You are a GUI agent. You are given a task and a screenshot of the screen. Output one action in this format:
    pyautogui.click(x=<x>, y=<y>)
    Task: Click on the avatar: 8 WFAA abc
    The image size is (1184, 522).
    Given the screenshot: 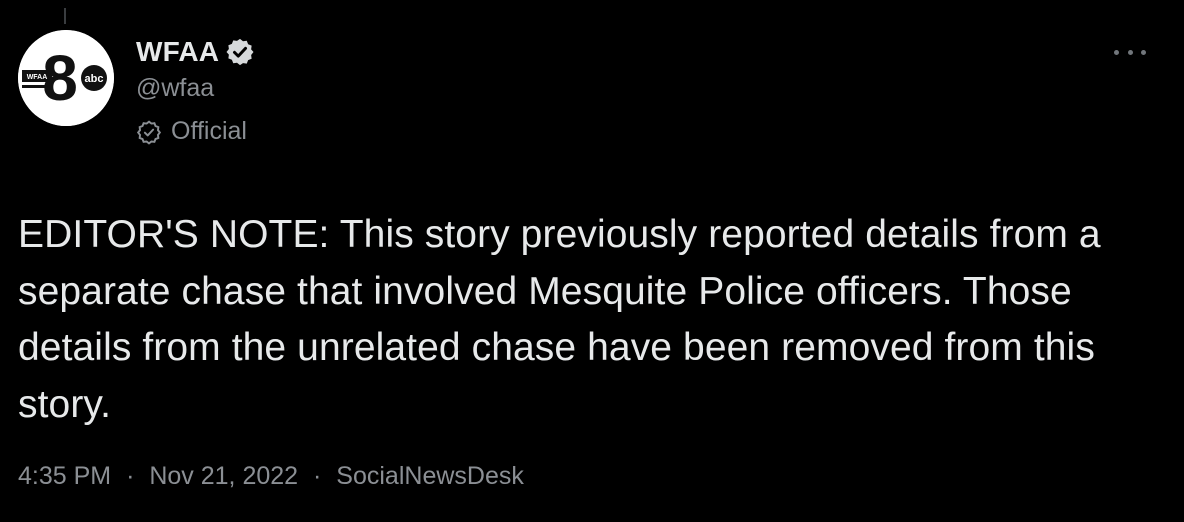 What is the action you would take?
    pyautogui.click(x=66, y=78)
    